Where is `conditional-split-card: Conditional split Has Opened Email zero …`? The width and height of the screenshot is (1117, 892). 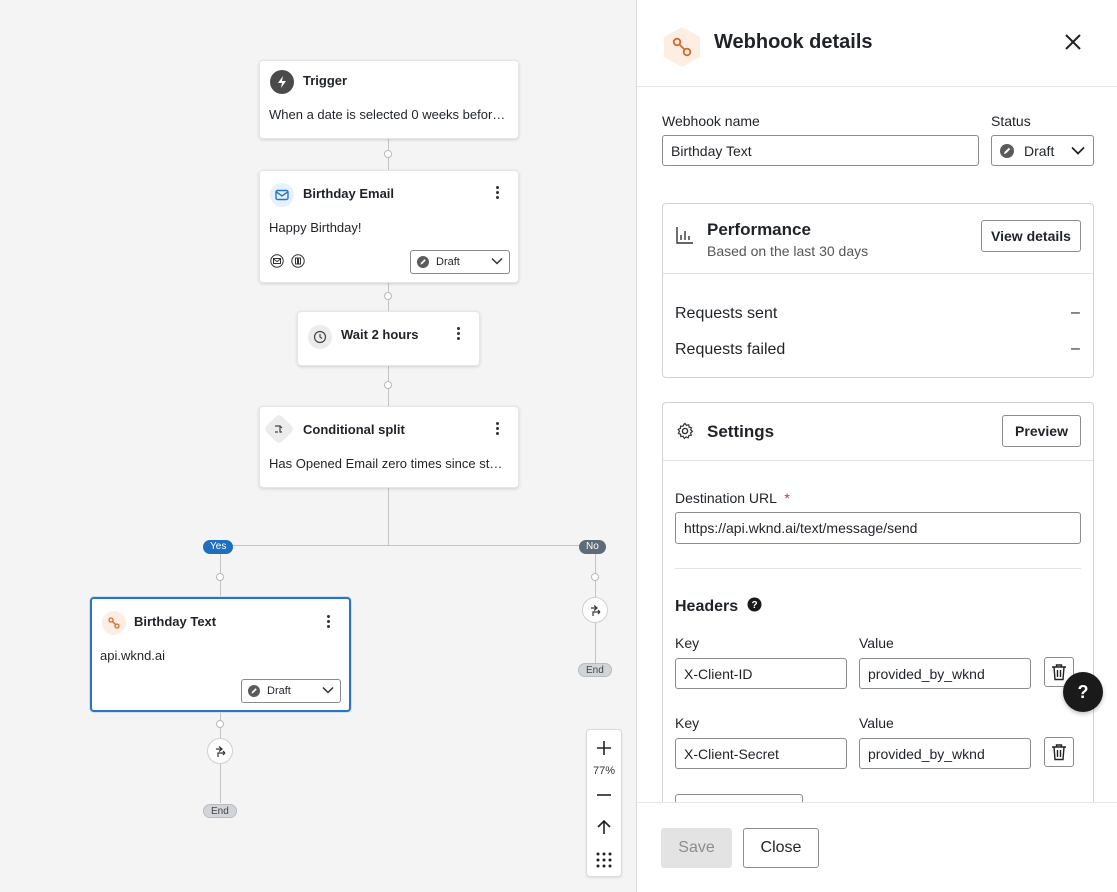
conditional-split-card: Conditional split Has Opened Email zero … is located at coordinates (389, 447).